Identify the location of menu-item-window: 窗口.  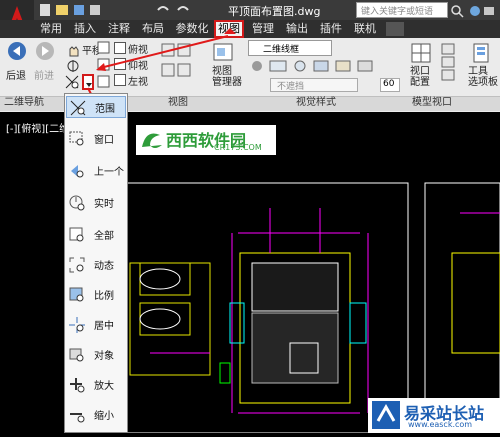
(96, 139).